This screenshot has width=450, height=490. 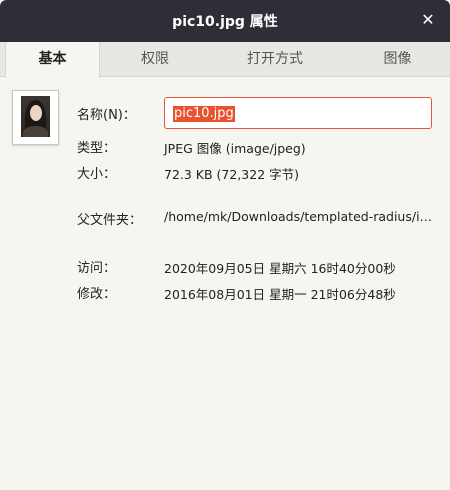 What do you see at coordinates (97, 268) in the screenshot?
I see `accessed-label: 访问：` at bounding box center [97, 268].